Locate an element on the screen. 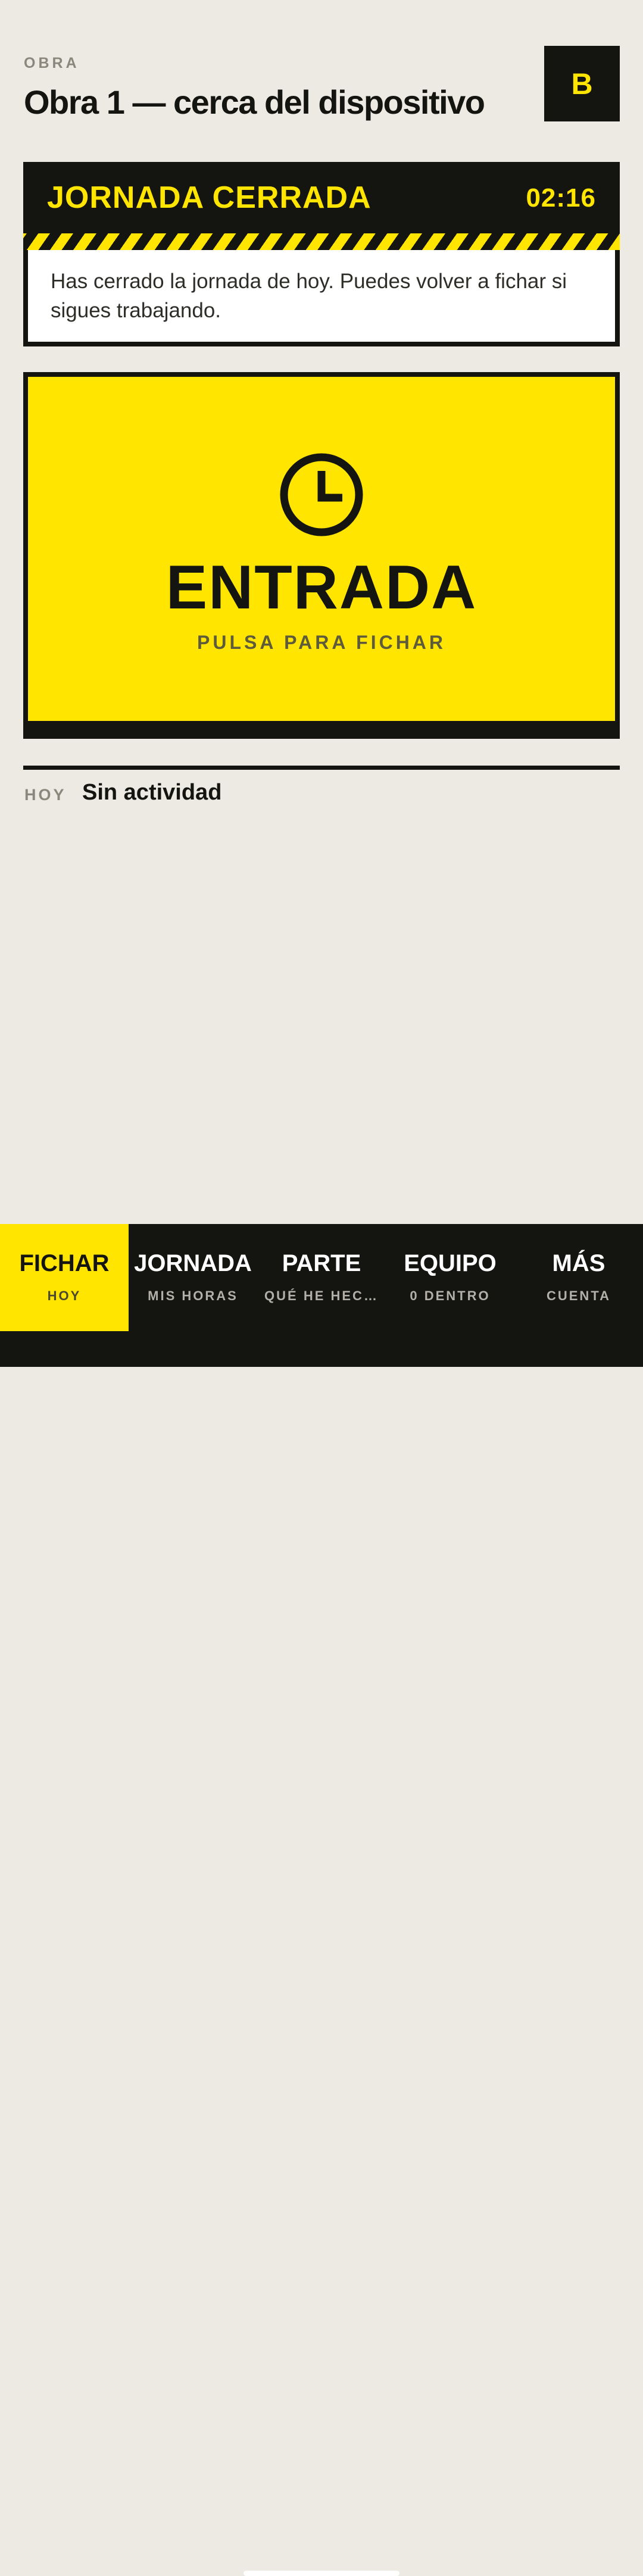 The image size is (643, 2576). tab-sublabel: 0 DENTRO is located at coordinates (450, 1295).